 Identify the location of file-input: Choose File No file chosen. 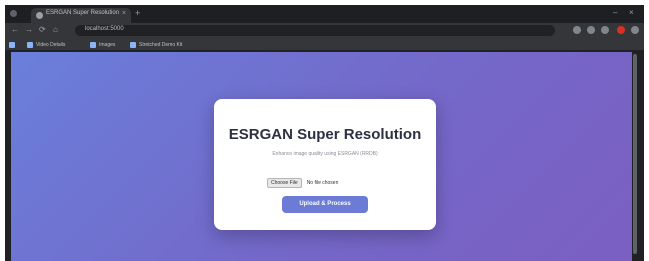
(302, 183).